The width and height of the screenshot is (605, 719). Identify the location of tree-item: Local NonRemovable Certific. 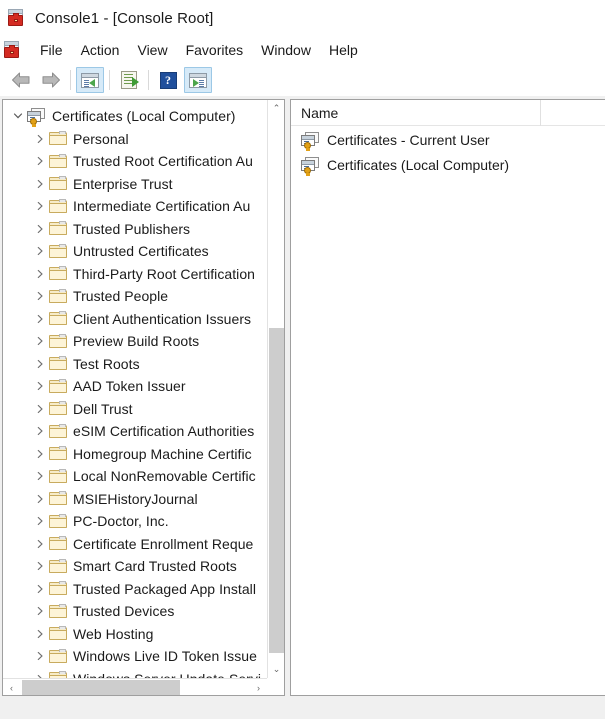
(135, 476).